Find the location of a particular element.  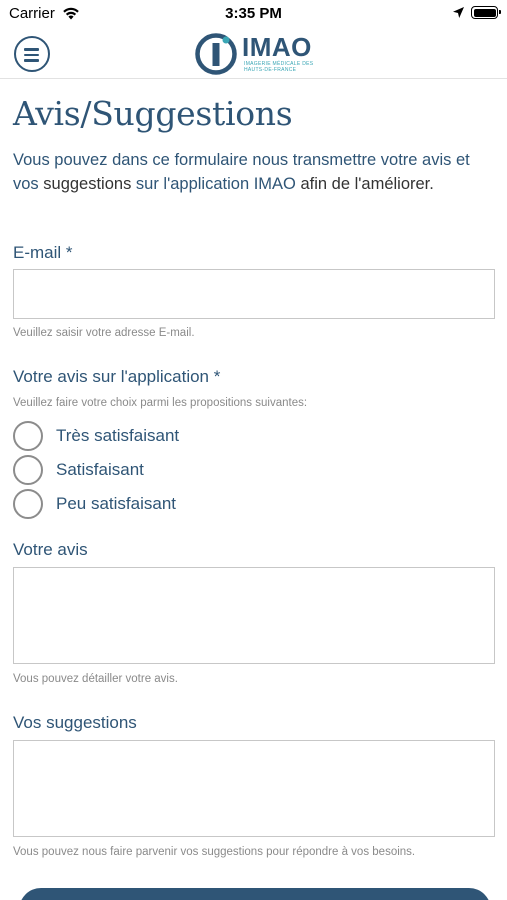

opinion-textarea is located at coordinates (254, 615).